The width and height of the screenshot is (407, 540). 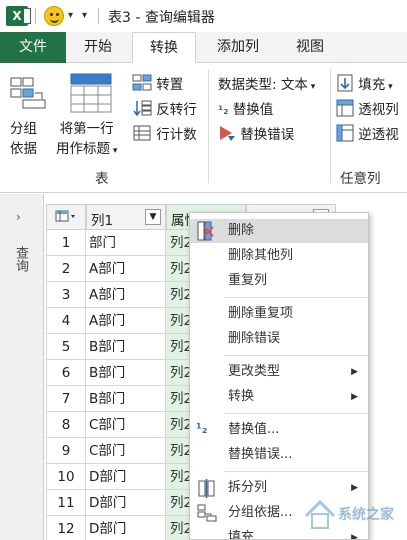 I want to click on transpose-button: 转置, so click(x=157, y=83).